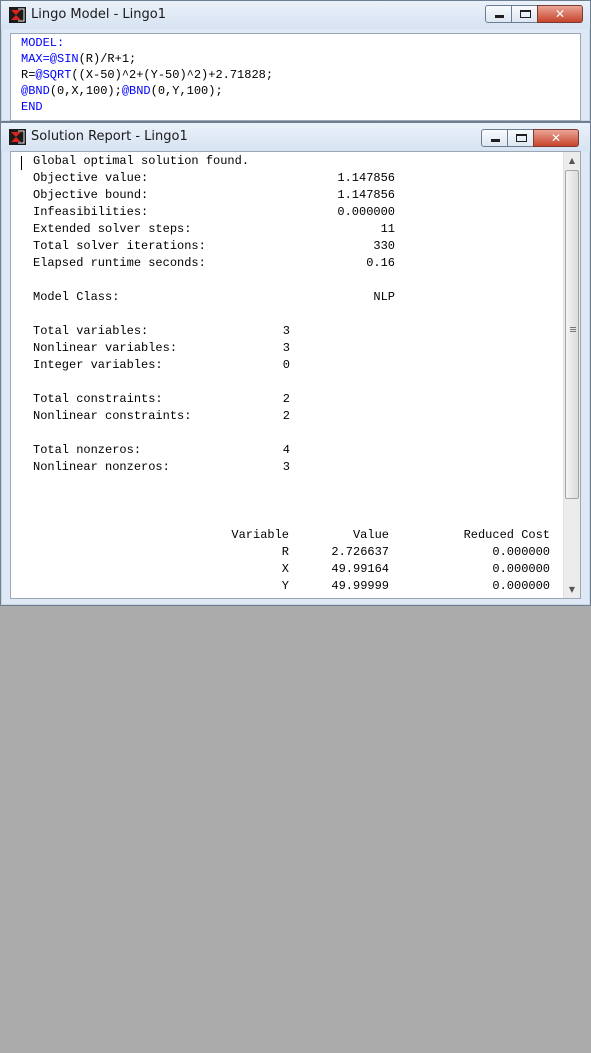 The width and height of the screenshot is (591, 1053). I want to click on text-caret, so click(21, 163).